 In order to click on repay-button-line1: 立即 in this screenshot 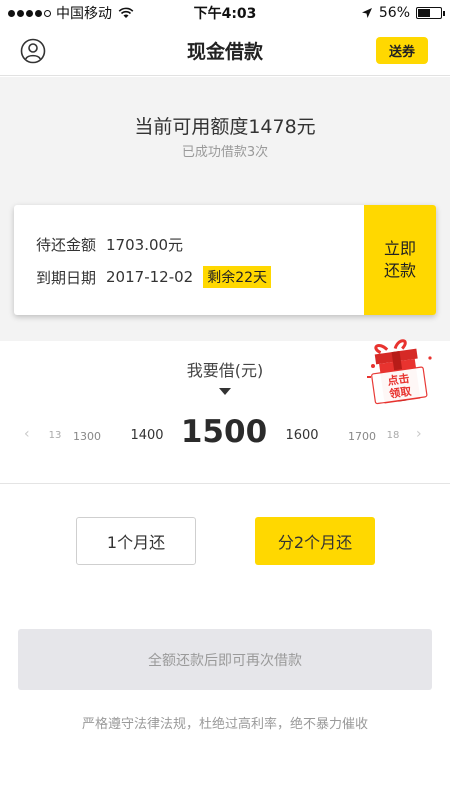, I will do `click(399, 248)`.